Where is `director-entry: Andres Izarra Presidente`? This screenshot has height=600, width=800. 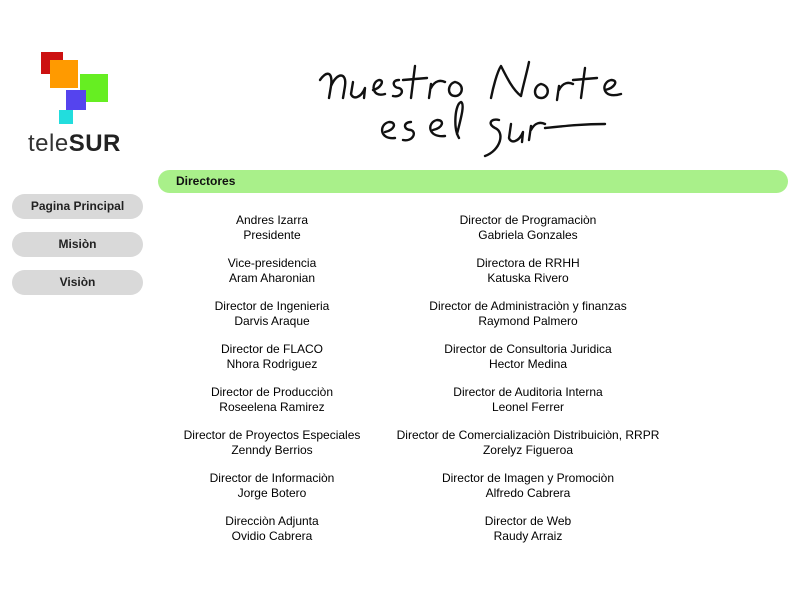 director-entry: Andres Izarra Presidente is located at coordinates (272, 234).